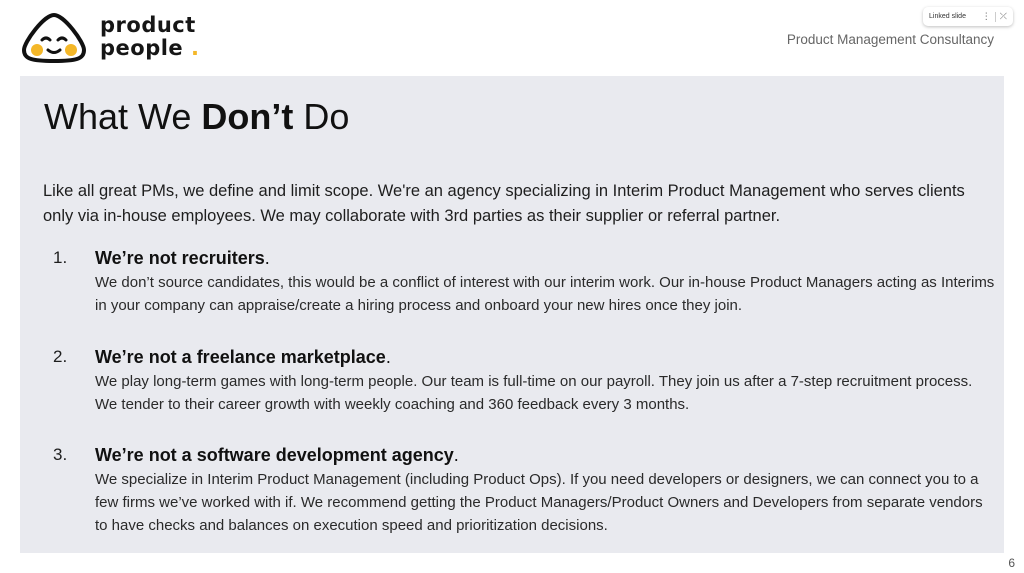  I want to click on header-subtitle: Product Management Consultancy, so click(890, 39).